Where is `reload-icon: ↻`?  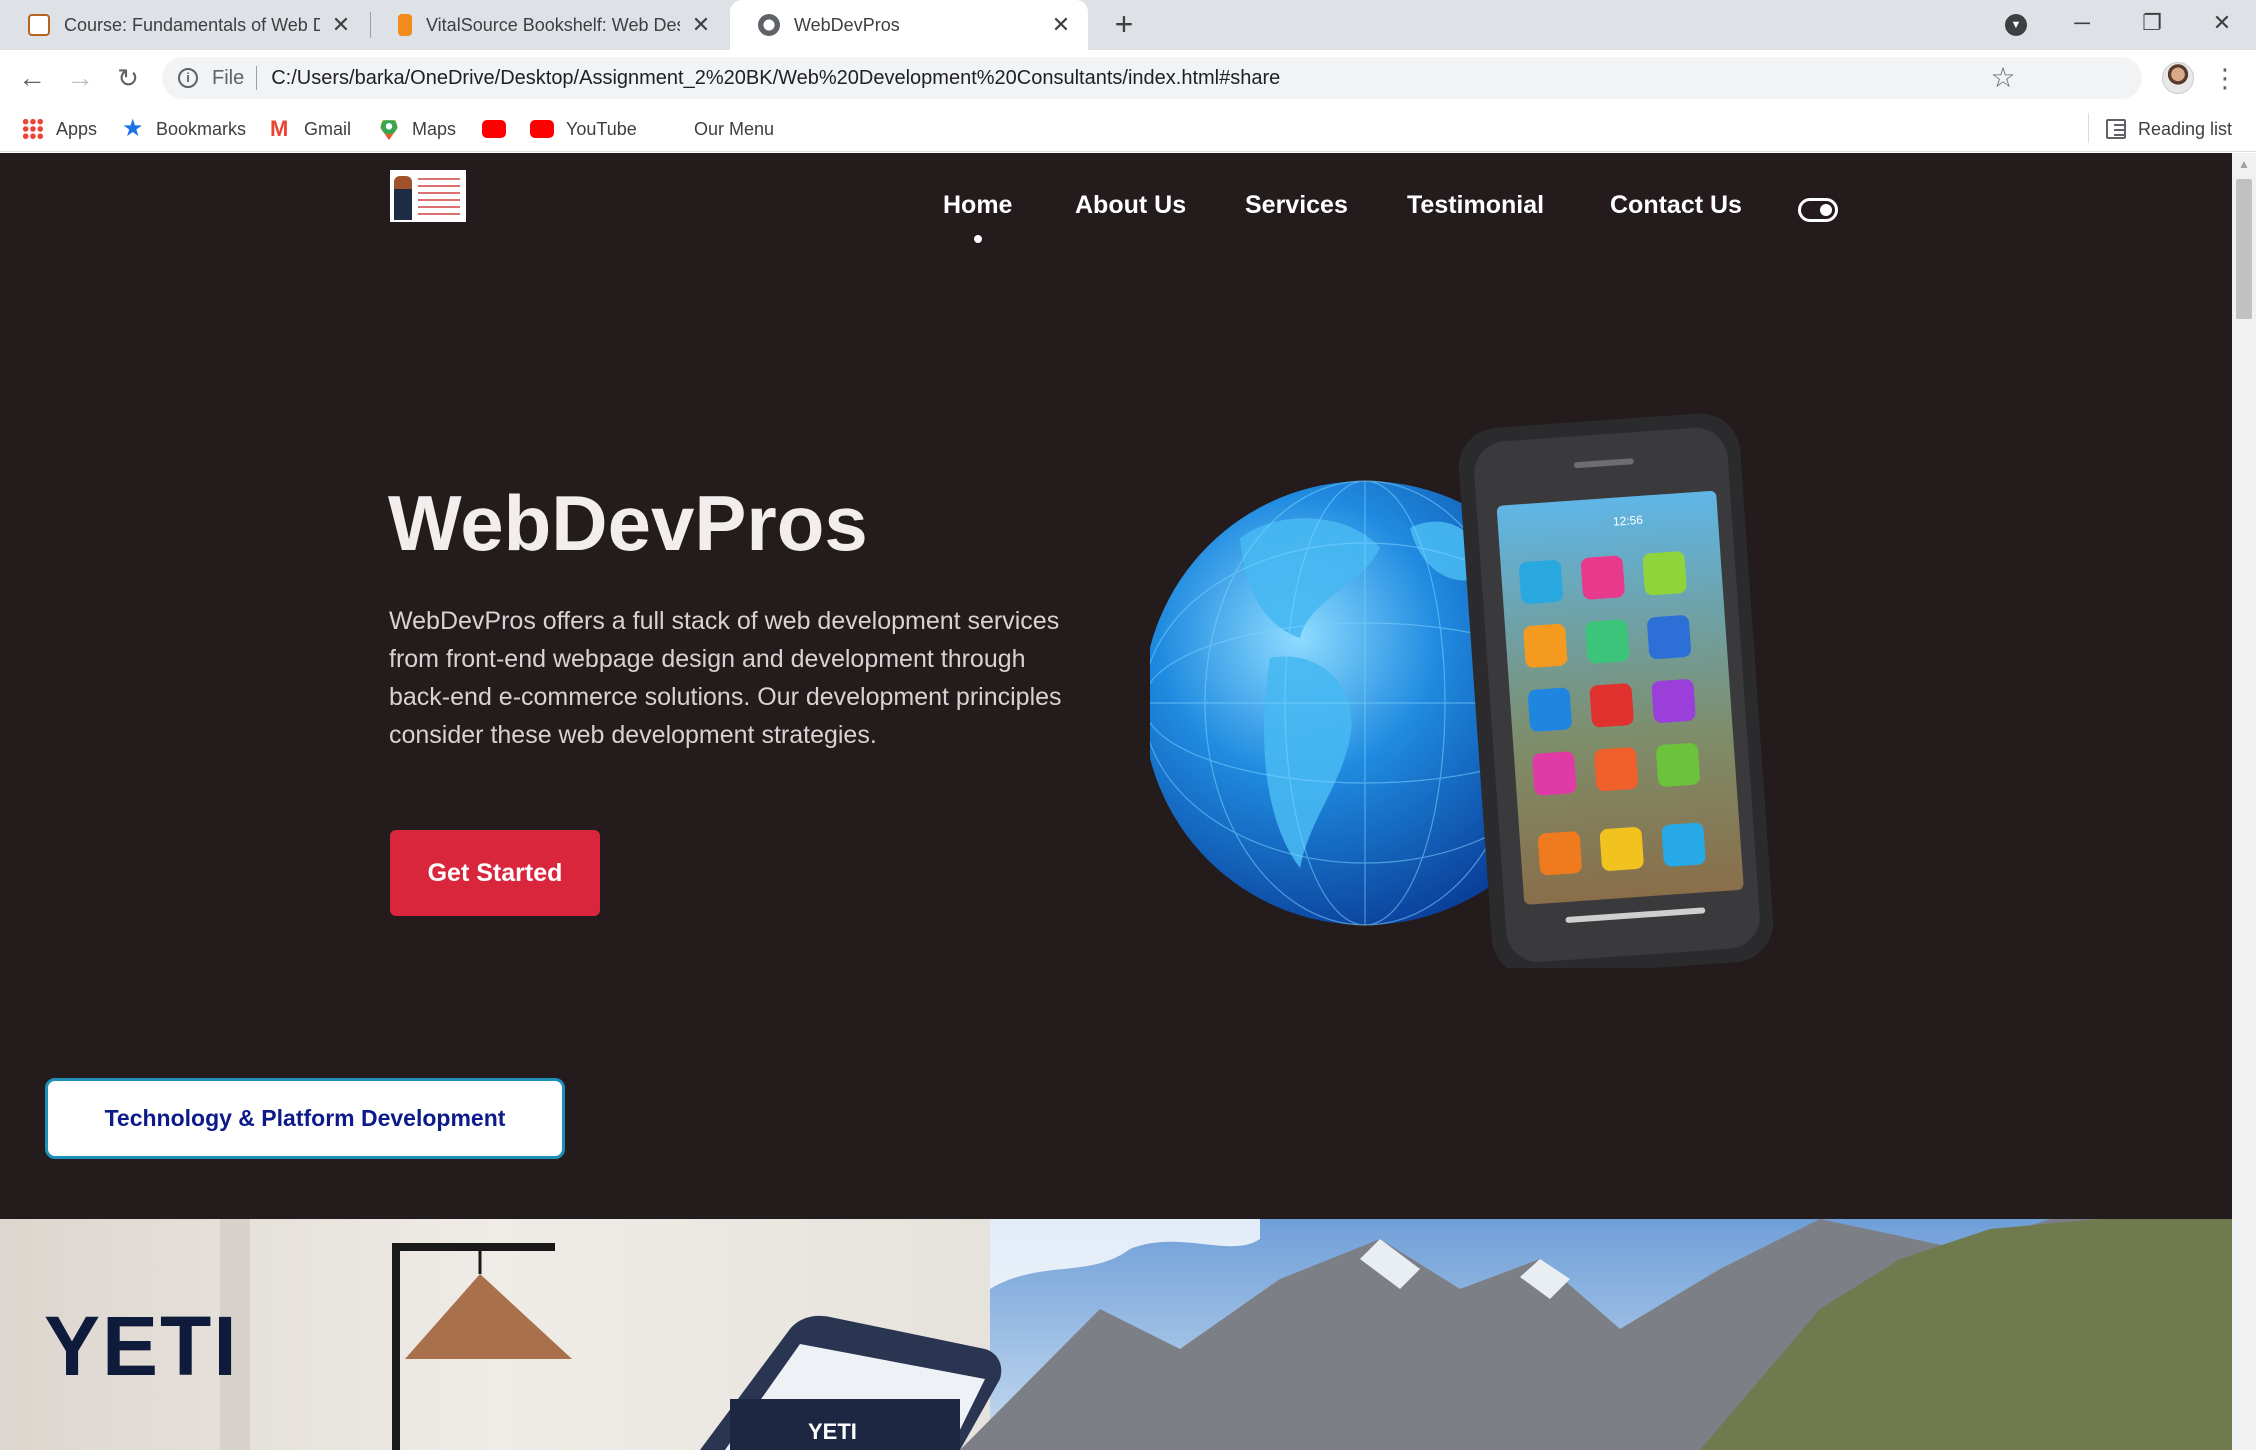 reload-icon: ↻ is located at coordinates (128, 78).